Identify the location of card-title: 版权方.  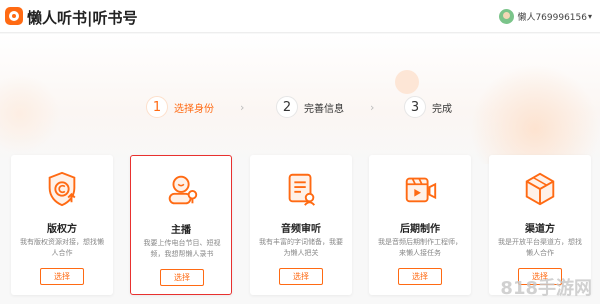
(62, 229).